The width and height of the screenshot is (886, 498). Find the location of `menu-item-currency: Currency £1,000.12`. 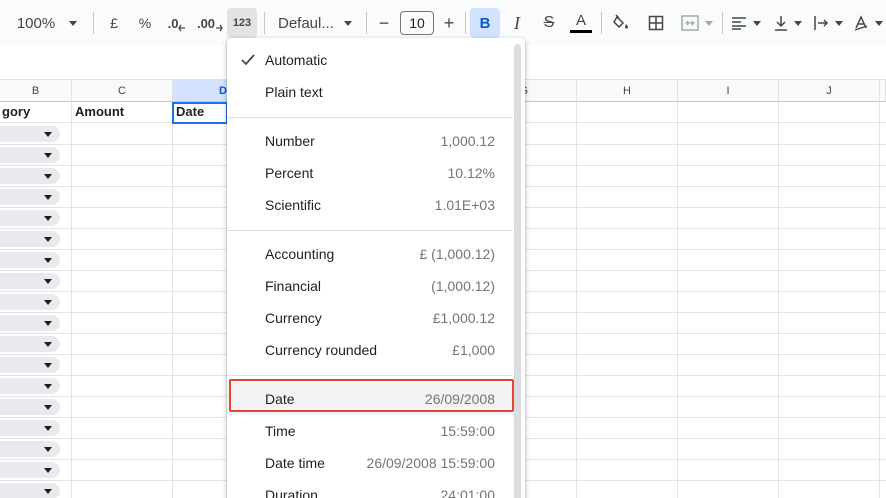

menu-item-currency: Currency £1,000.12 is located at coordinates (370, 318).